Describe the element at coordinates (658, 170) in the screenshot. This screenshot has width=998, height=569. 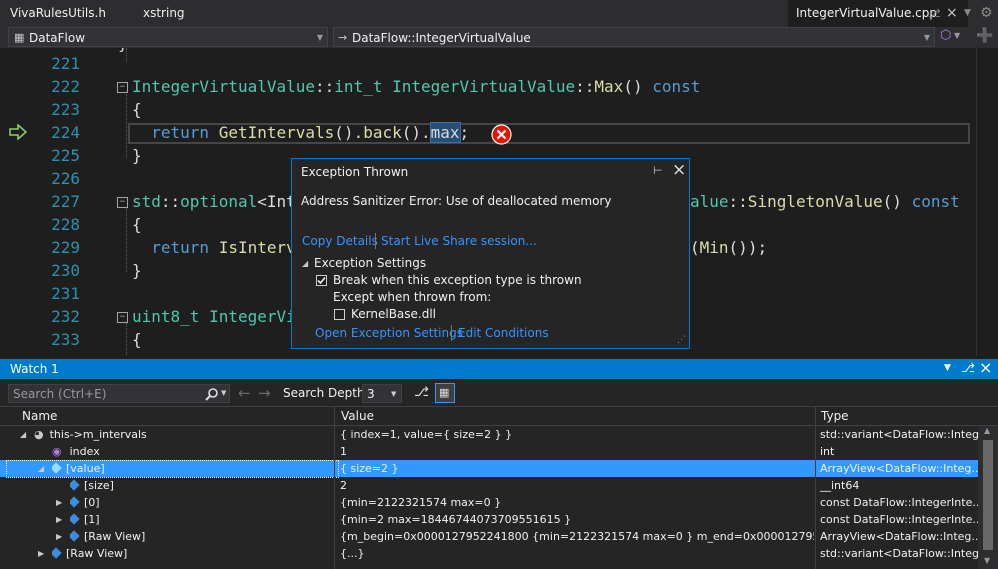
I see `pin-icon: ⊢` at that location.